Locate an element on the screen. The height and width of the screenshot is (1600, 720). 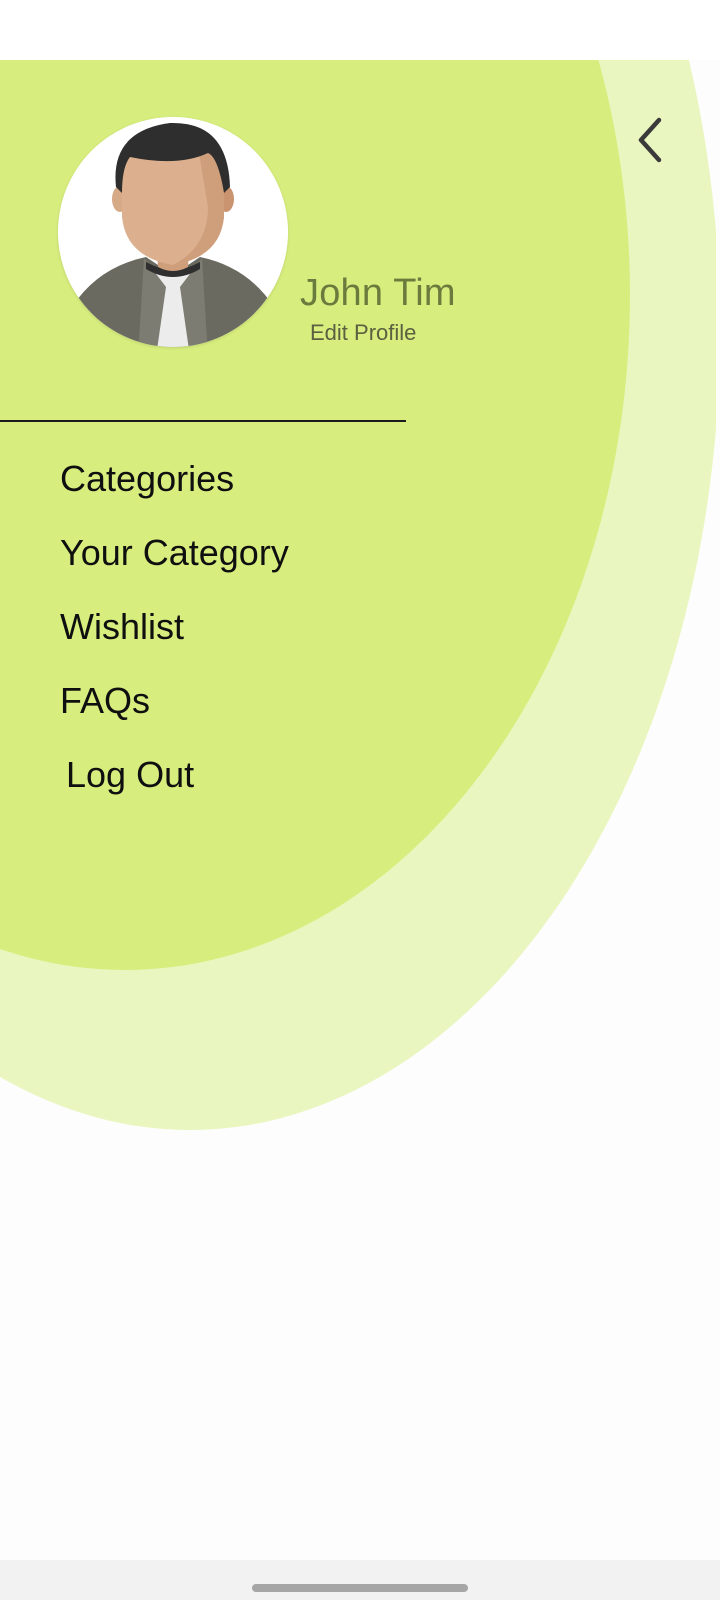
edit-profile-link: Edit Profile is located at coordinates (363, 333).